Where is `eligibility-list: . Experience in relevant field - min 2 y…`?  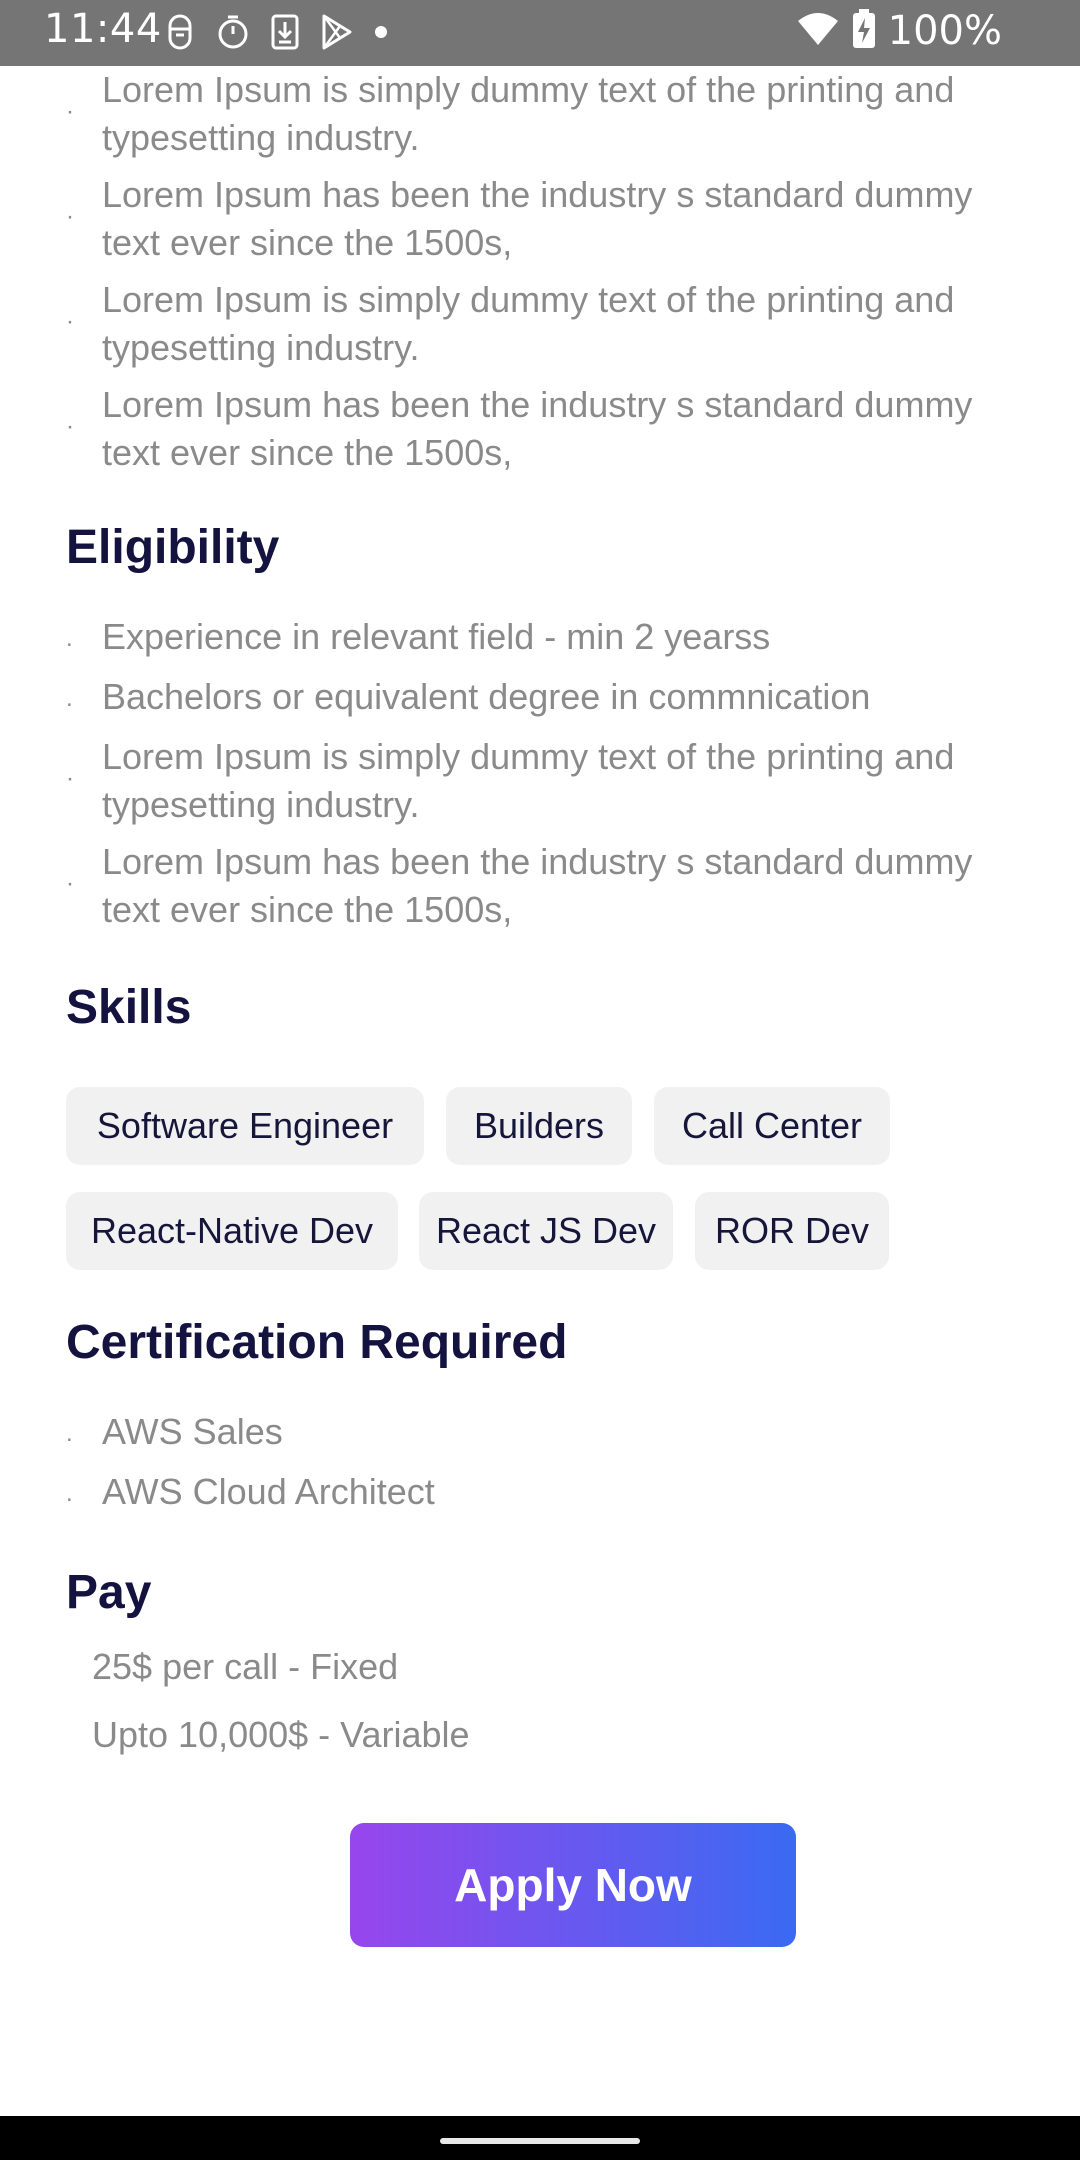 eligibility-list: . Experience in relevant field - min 2 y… is located at coordinates (546, 773).